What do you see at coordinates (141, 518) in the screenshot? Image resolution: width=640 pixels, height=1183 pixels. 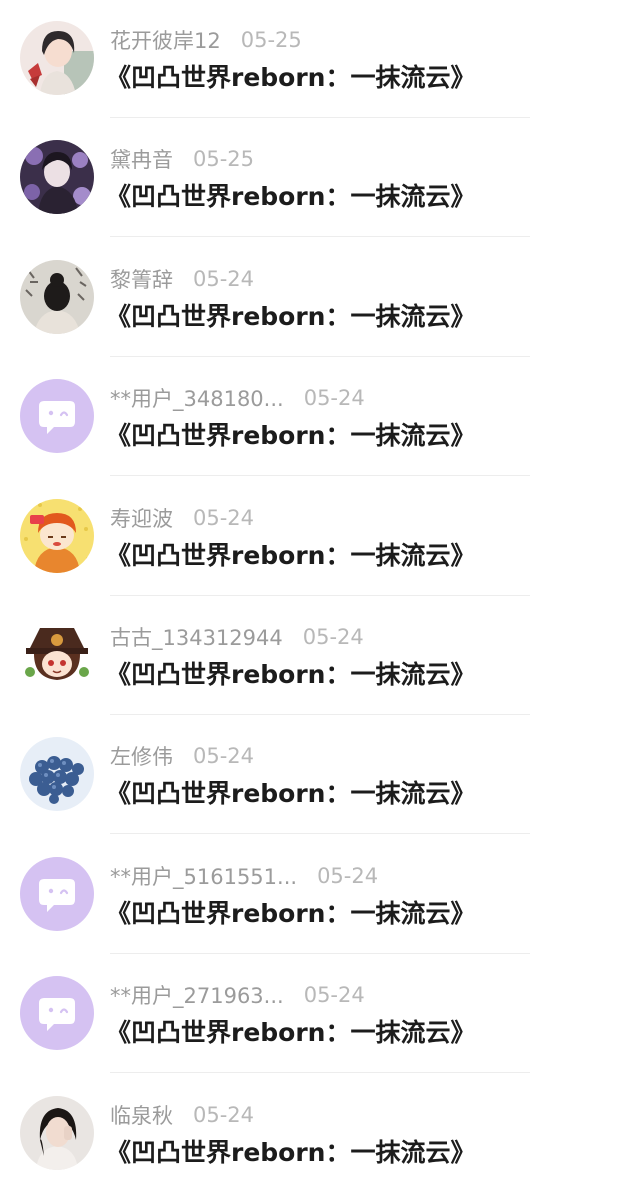 I see `username: 寿迎波` at bounding box center [141, 518].